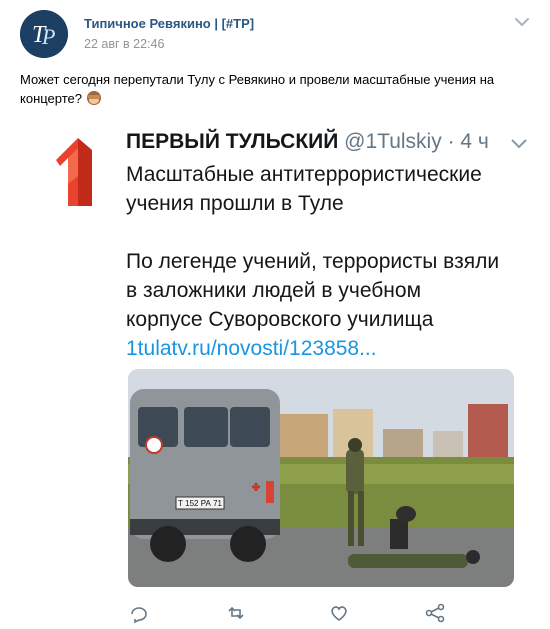 This screenshot has height=629, width=550. I want to click on tweet-time: · 4 ч, so click(468, 141).